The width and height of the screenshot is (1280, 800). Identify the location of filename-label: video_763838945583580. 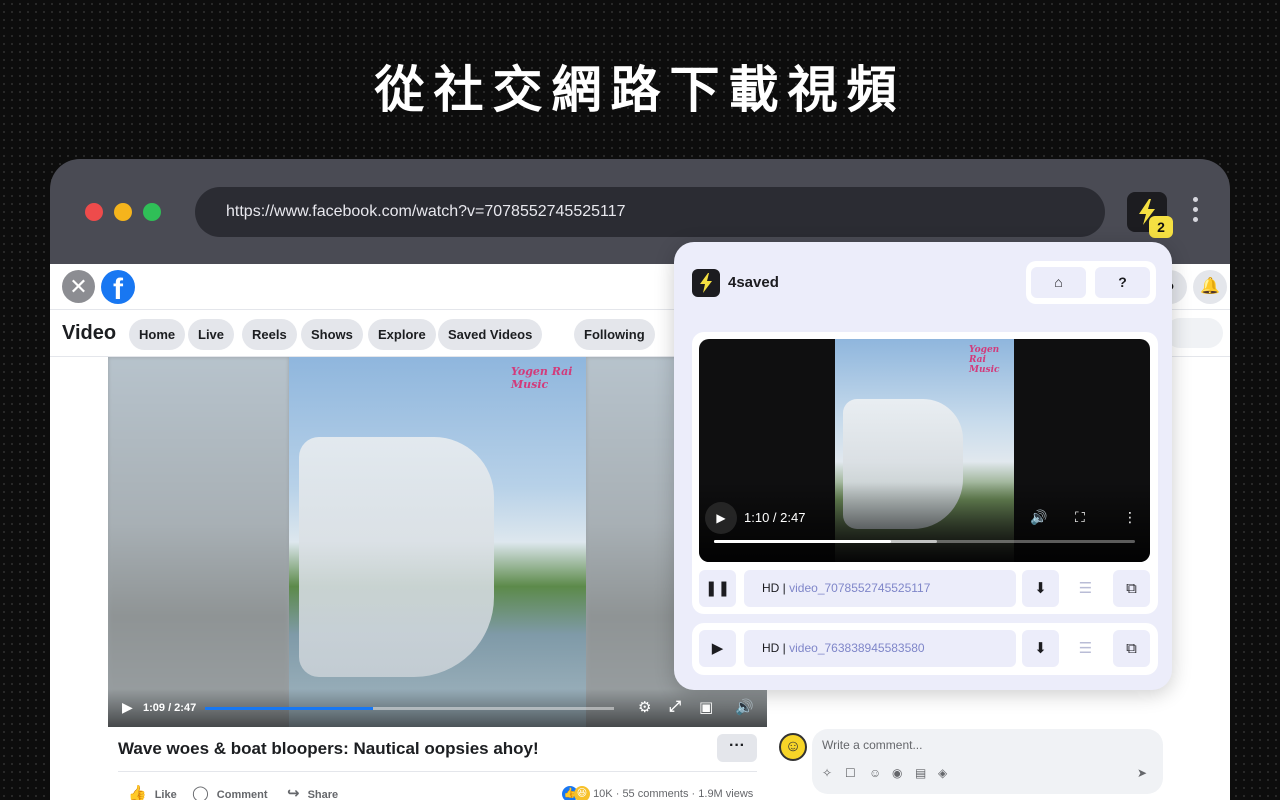
(856, 648).